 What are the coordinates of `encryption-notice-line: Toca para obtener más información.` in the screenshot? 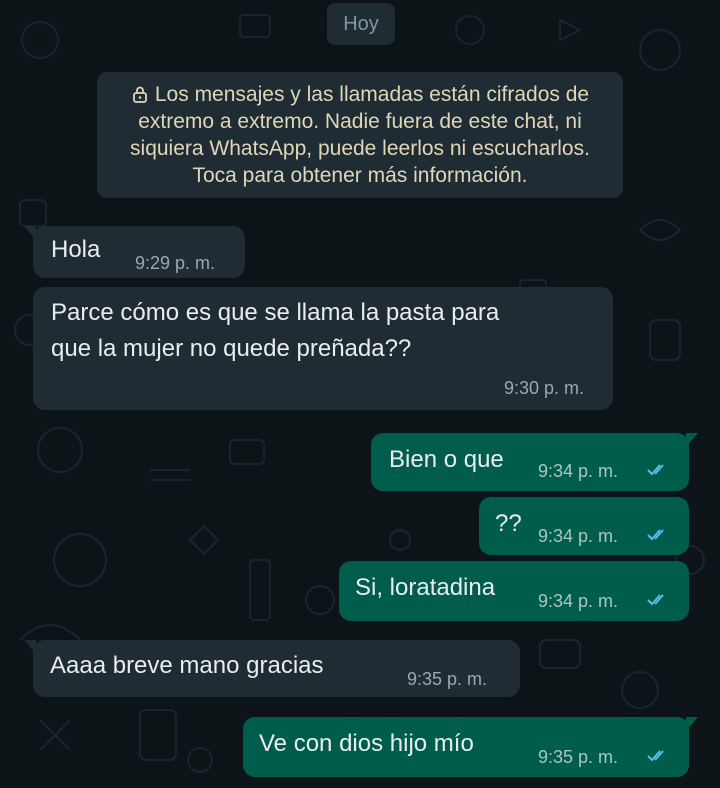 It's located at (360, 175).